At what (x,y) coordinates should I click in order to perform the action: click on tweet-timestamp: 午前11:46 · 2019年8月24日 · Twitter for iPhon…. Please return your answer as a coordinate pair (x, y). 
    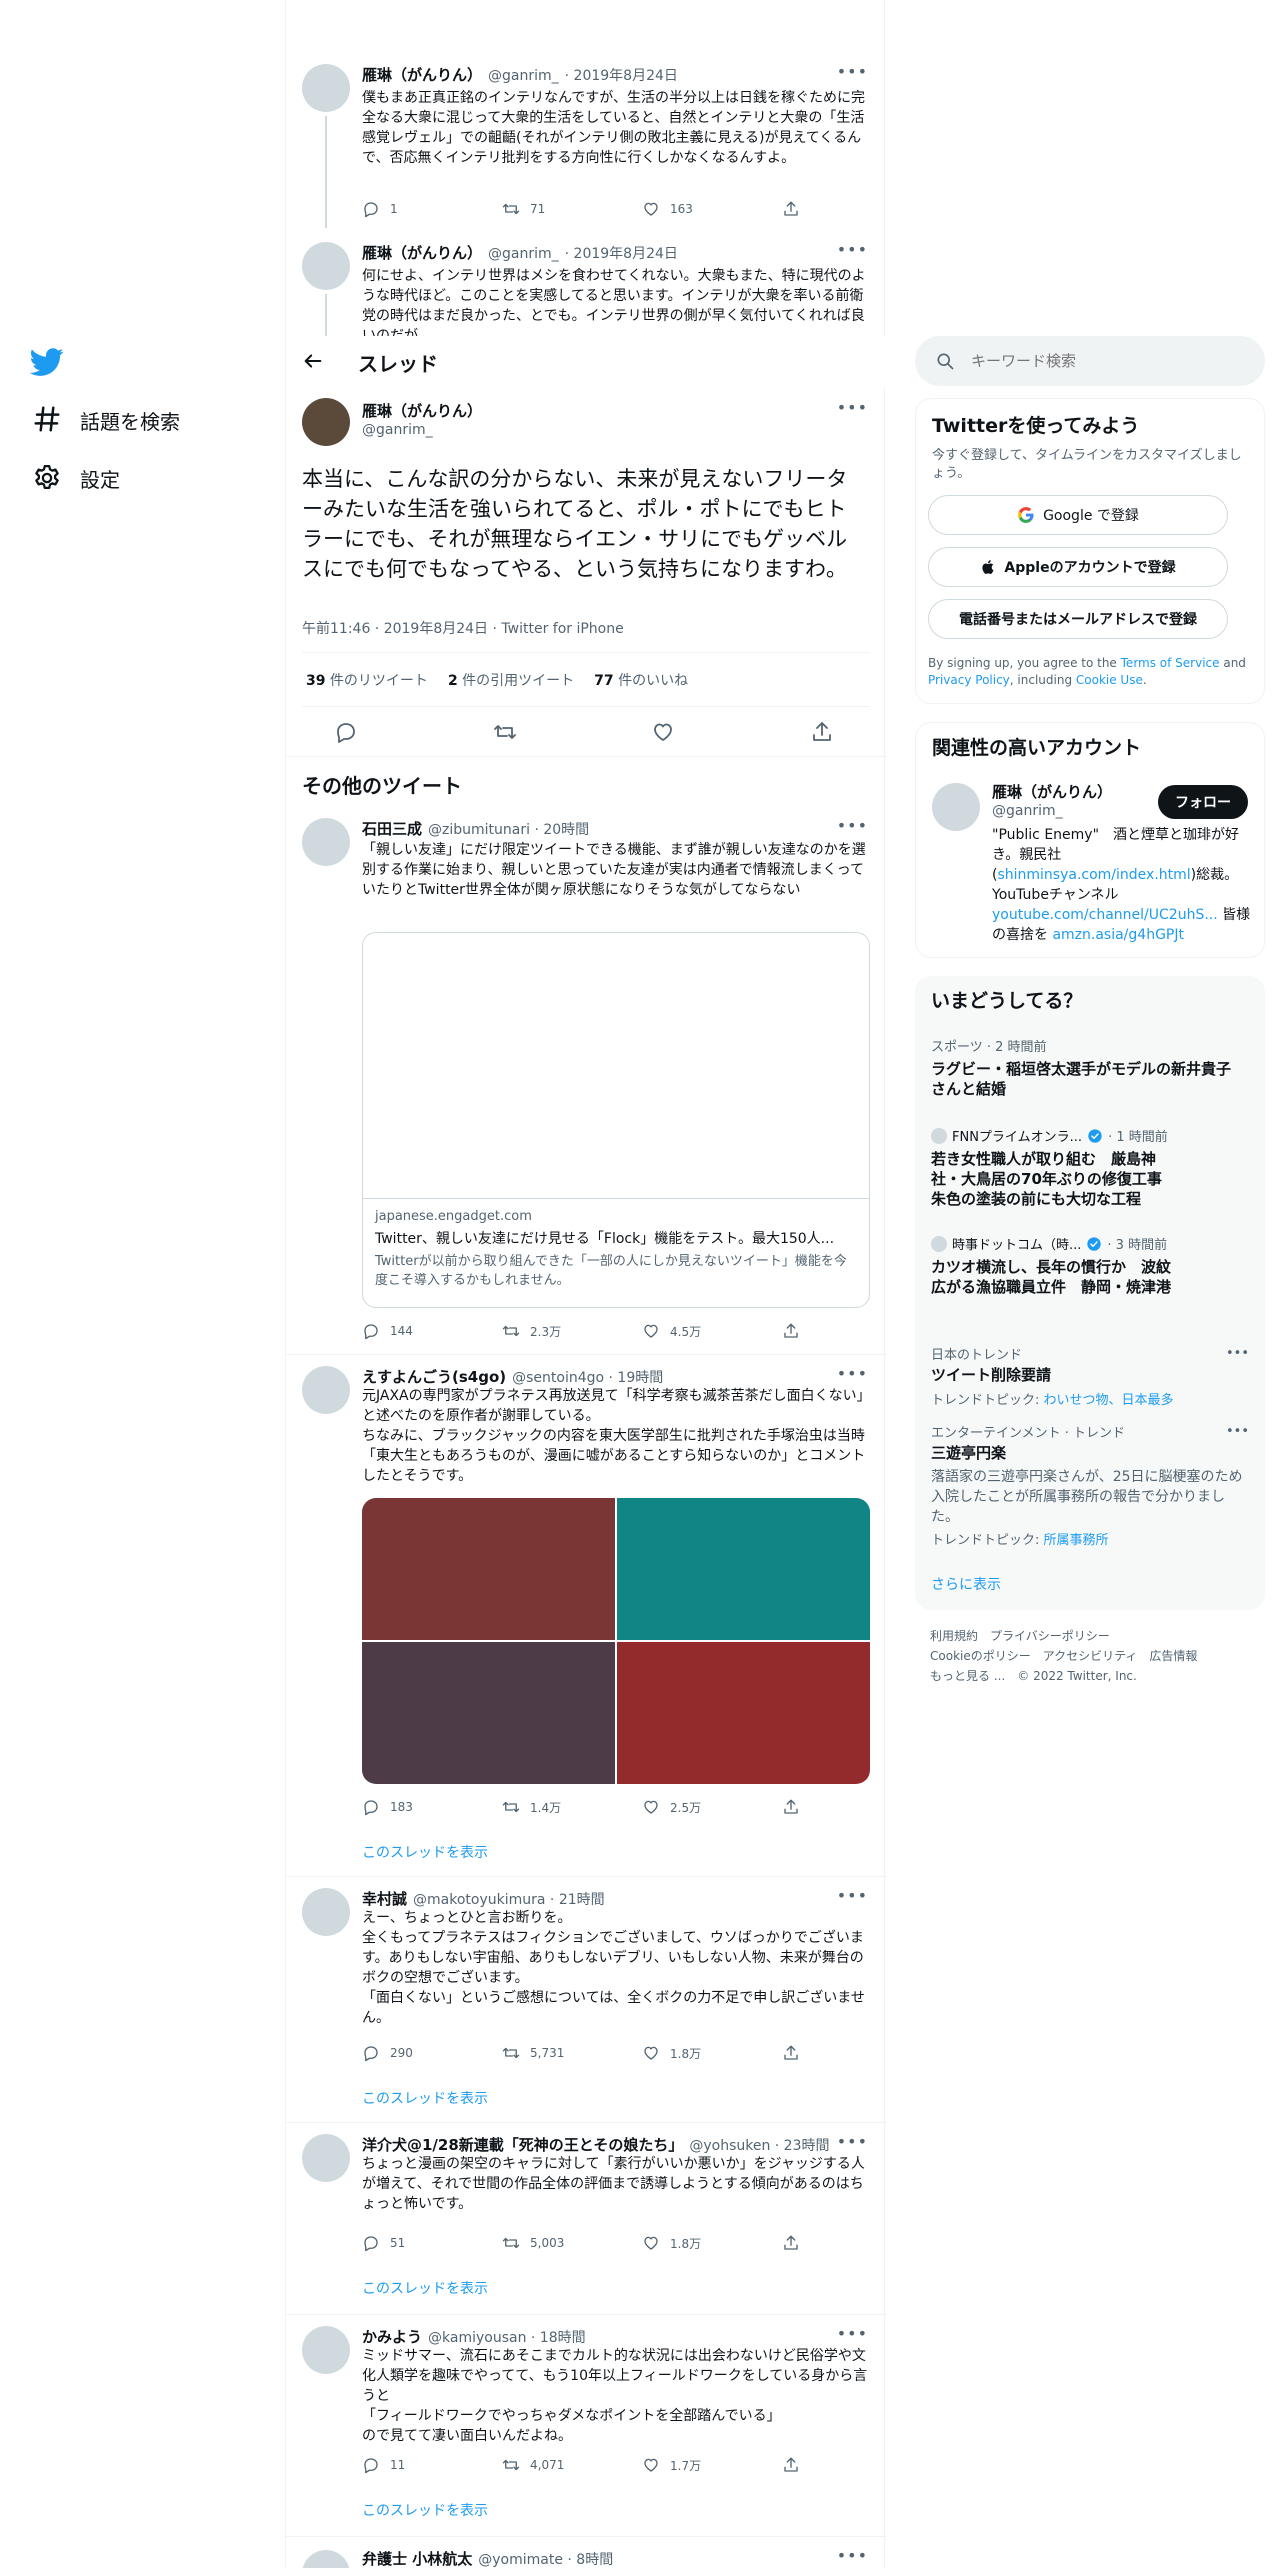
    Looking at the image, I should click on (463, 628).